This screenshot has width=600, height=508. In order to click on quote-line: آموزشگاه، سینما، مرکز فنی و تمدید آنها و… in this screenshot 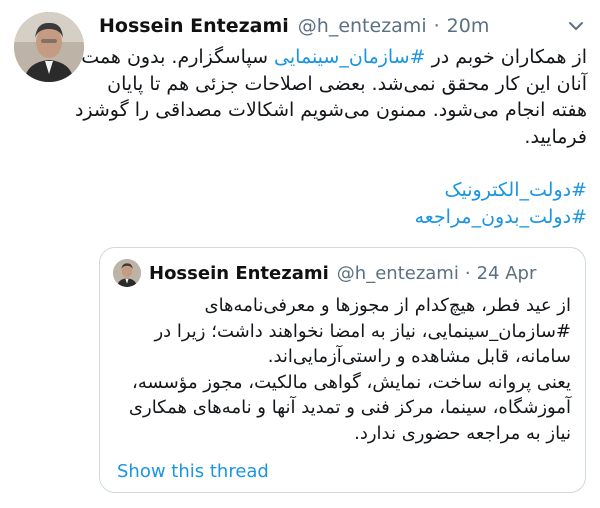, I will do `click(349, 408)`.